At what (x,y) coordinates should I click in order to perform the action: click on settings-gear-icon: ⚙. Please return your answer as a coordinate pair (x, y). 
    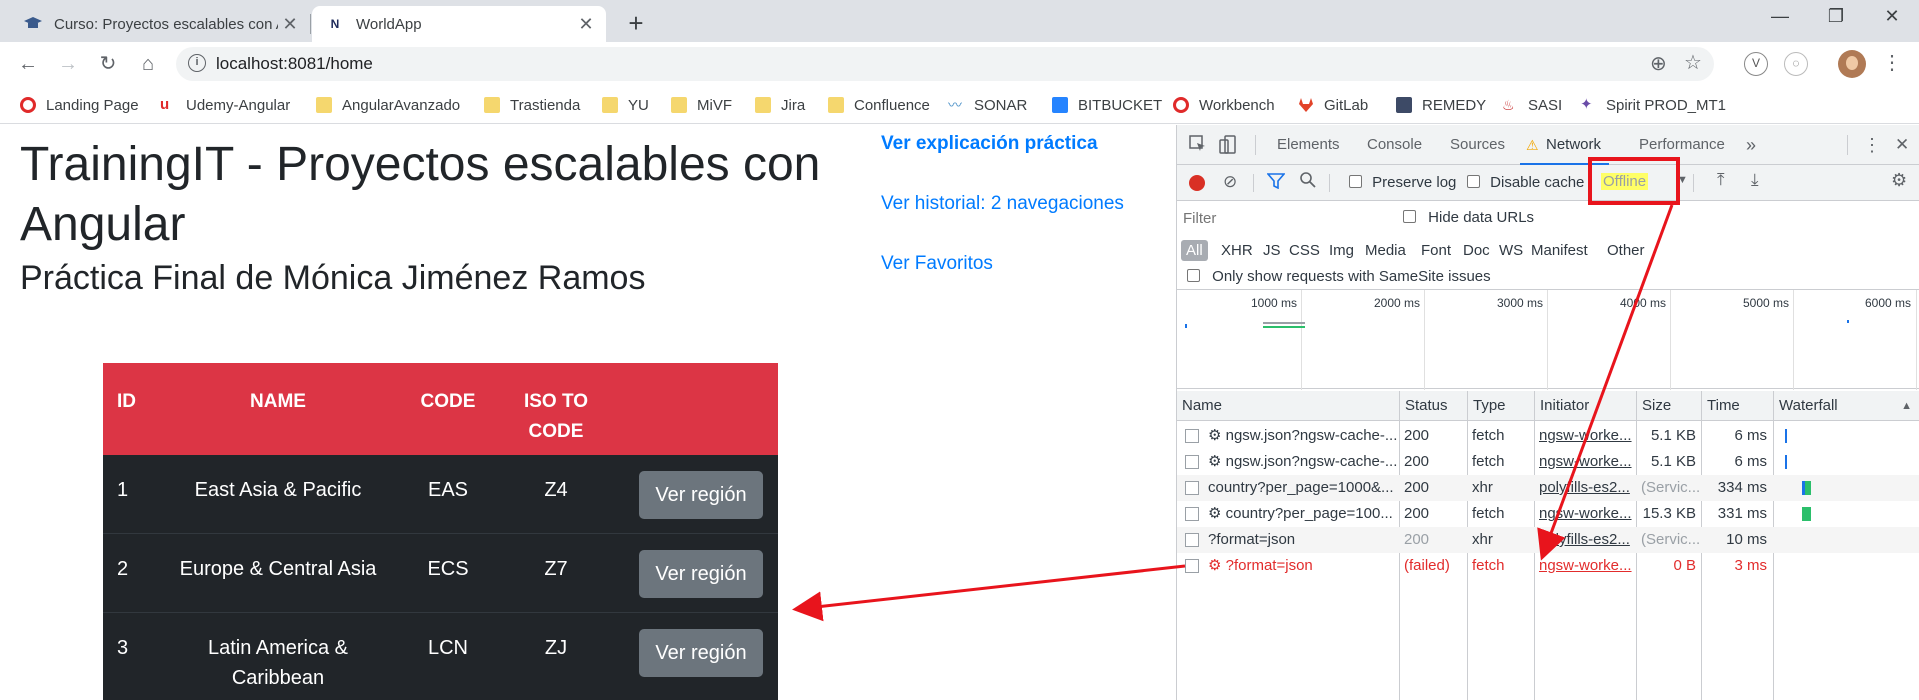
    Looking at the image, I should click on (1899, 180).